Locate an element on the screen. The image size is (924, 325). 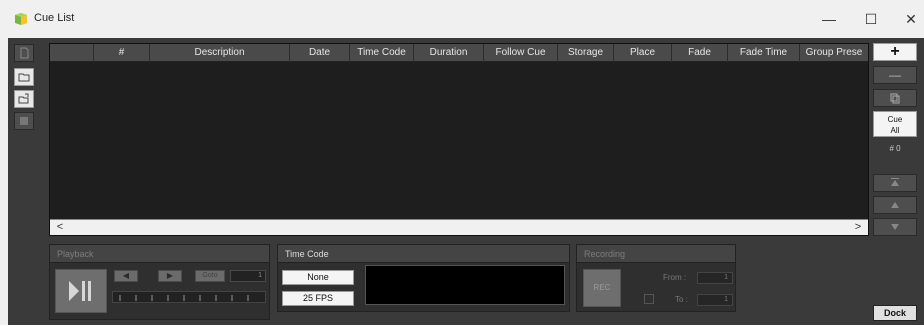
copy-cue-button is located at coordinates (895, 98).